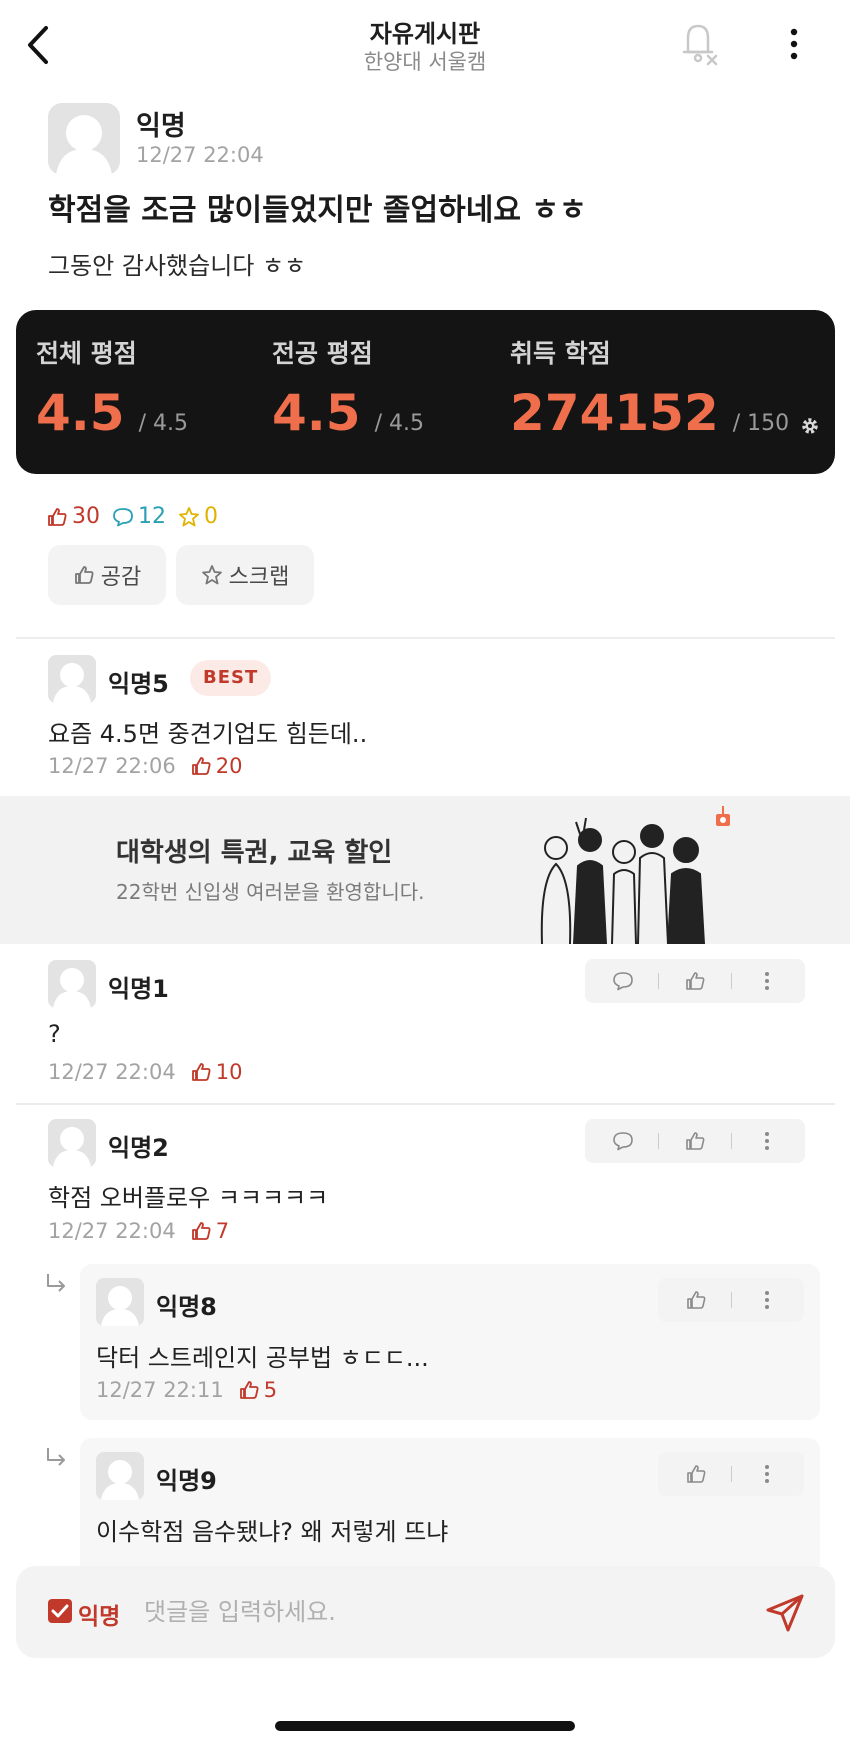 The width and height of the screenshot is (850, 1746). What do you see at coordinates (86, 516) in the screenshot?
I see `like-count-value: 30` at bounding box center [86, 516].